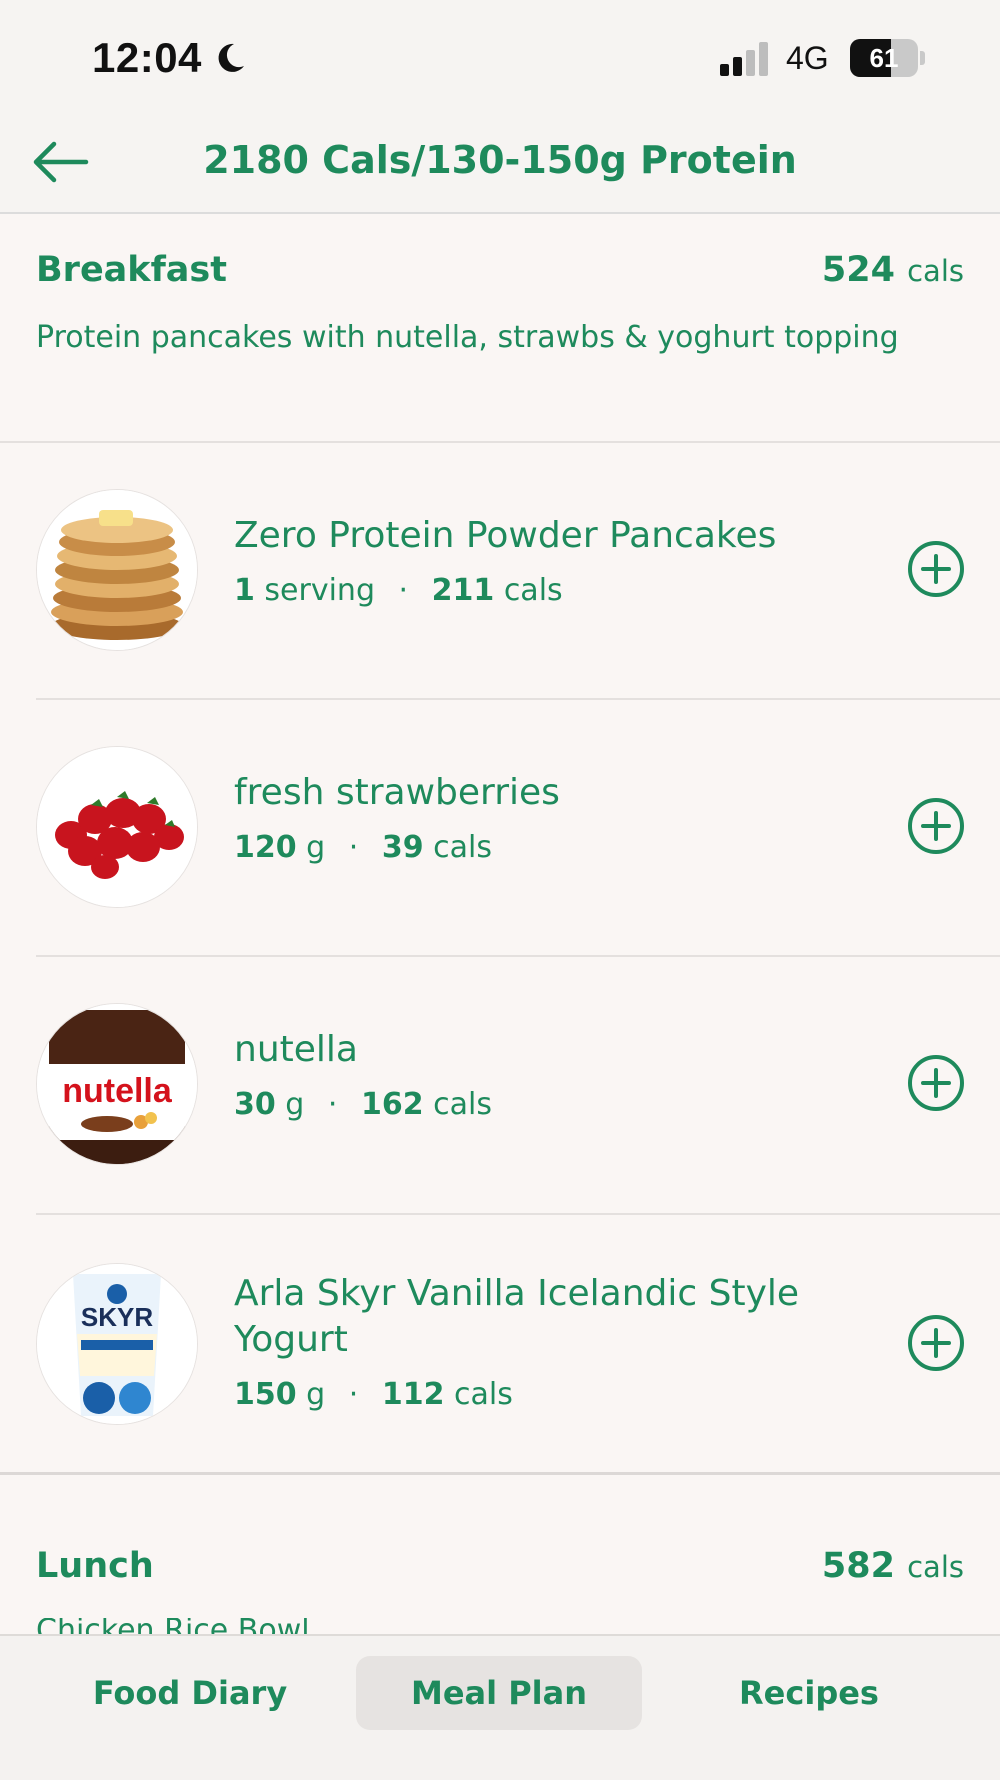 This screenshot has height=1780, width=1000. I want to click on food-image-pancakes, so click(117, 570).